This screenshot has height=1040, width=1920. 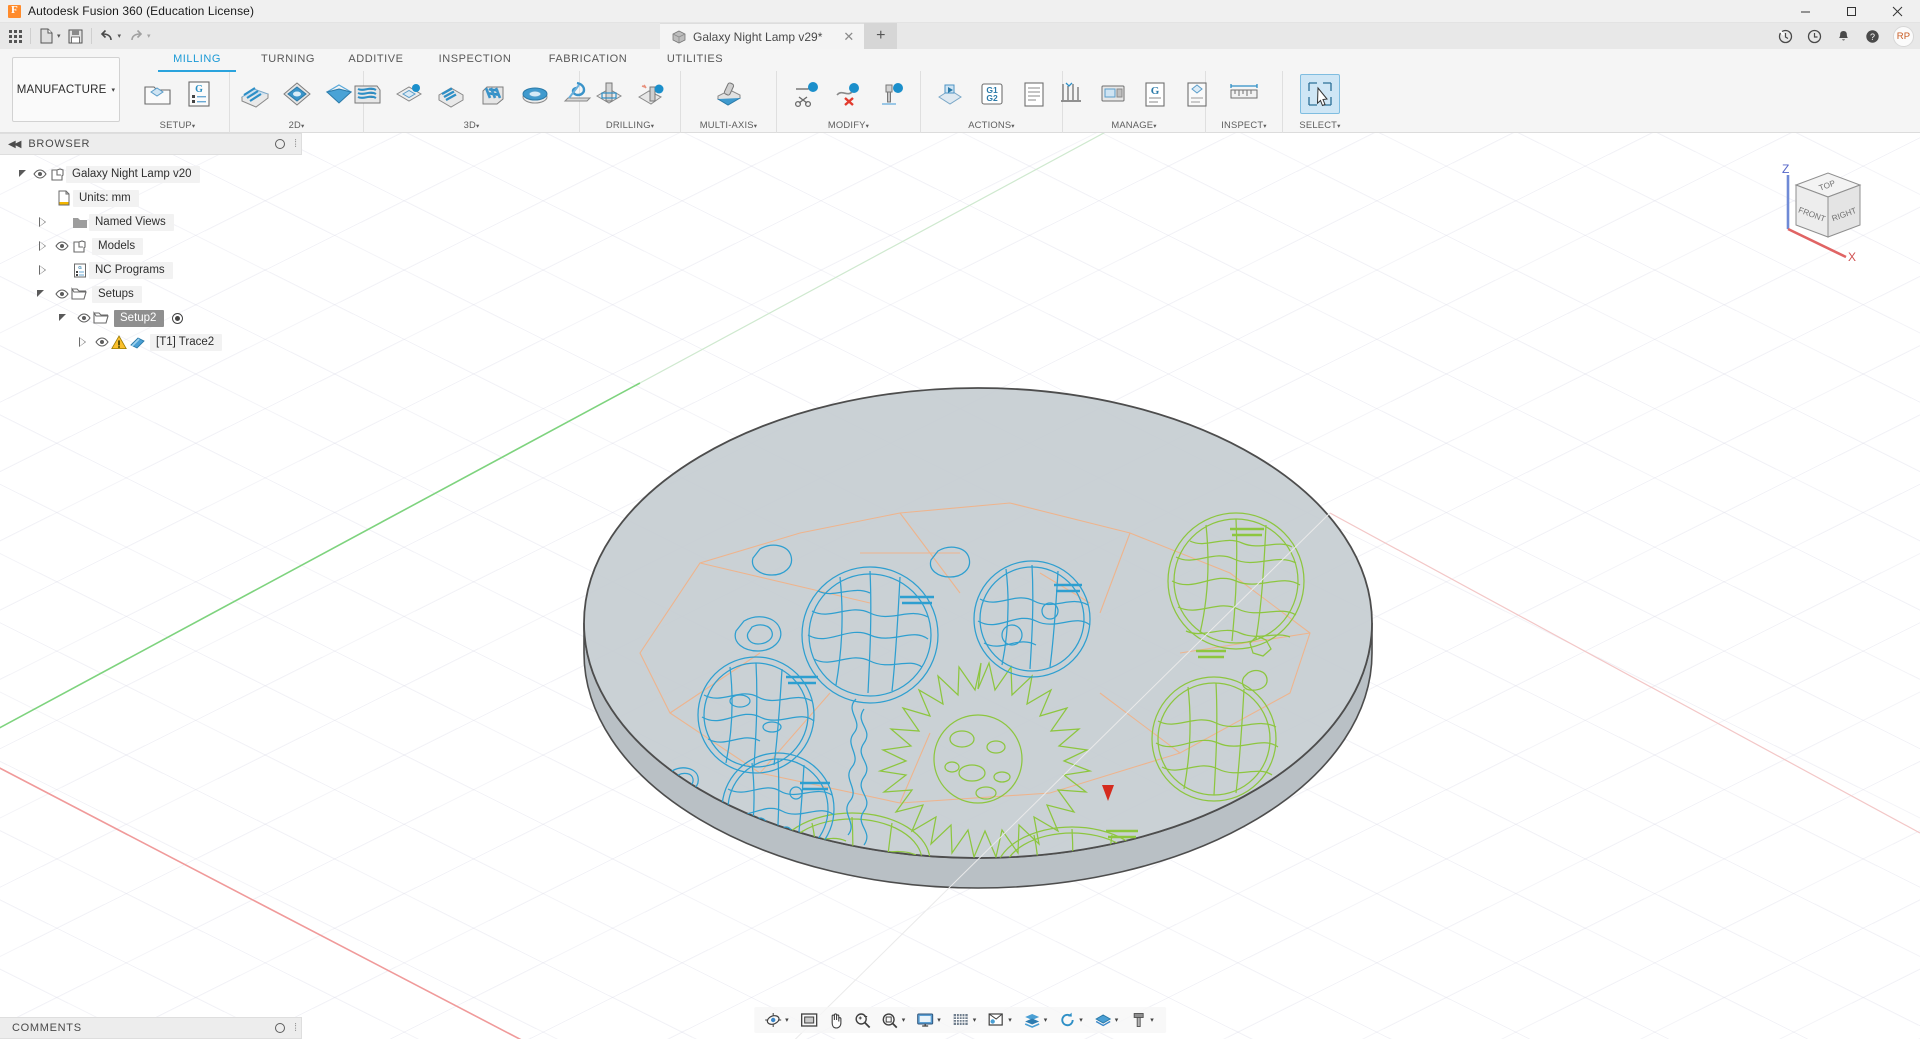 What do you see at coordinates (120, 36) in the screenshot?
I see `undo-caret-icon: ▾` at bounding box center [120, 36].